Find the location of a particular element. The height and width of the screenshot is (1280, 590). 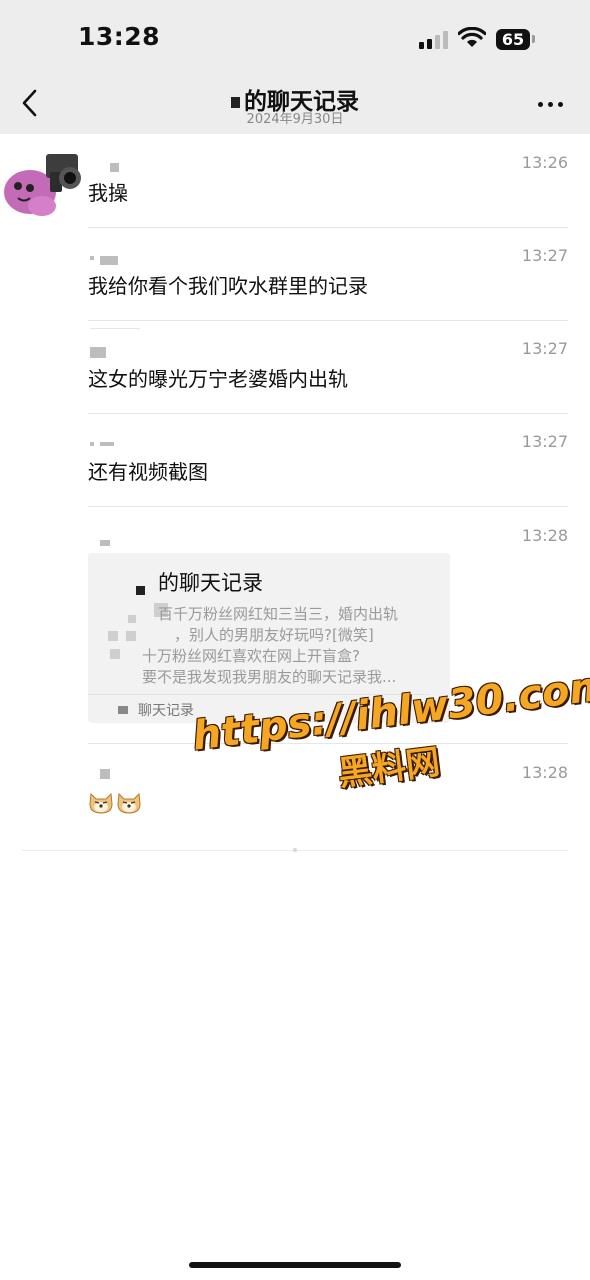

cellular-signal-icon is located at coordinates (435, 39).